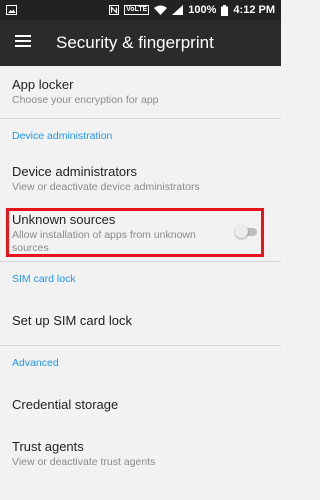 Image resolution: width=320 pixels, height=500 pixels. Describe the element at coordinates (254, 10) in the screenshot. I see `clock: 4:12 PM` at that location.